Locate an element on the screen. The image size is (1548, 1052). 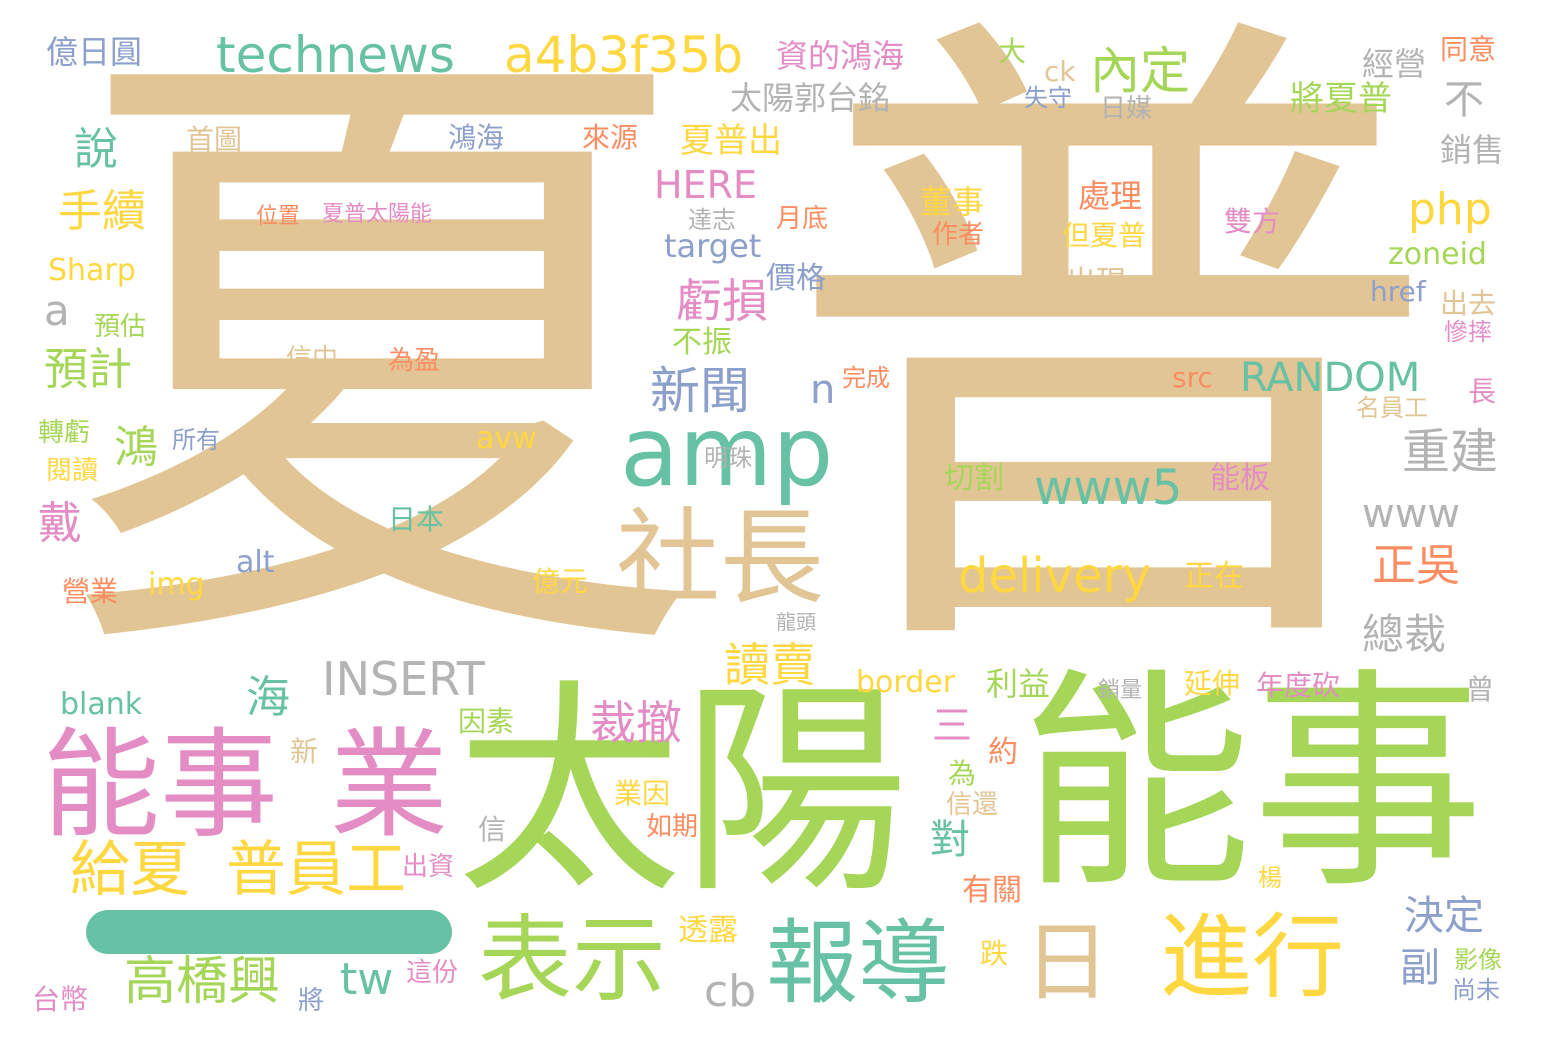
word: 信 is located at coordinates (492, 829).